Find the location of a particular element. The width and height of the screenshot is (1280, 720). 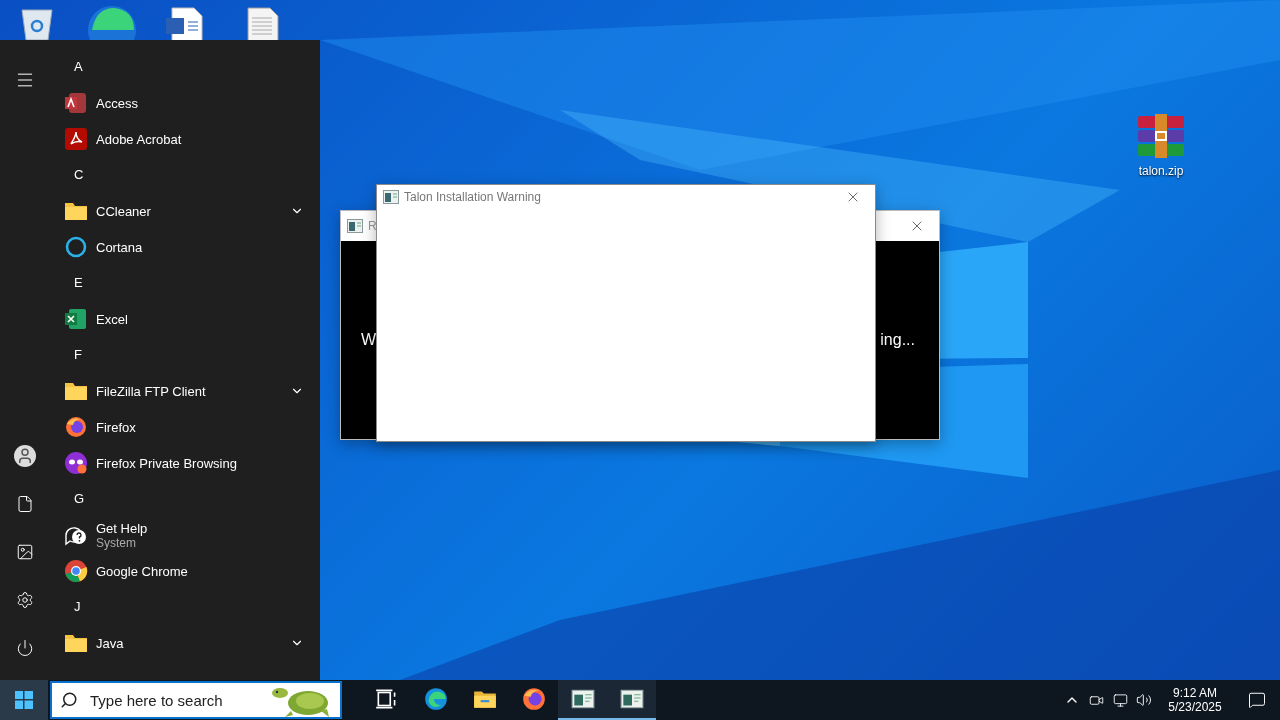

word-document-icon is located at coordinates (185, 23).